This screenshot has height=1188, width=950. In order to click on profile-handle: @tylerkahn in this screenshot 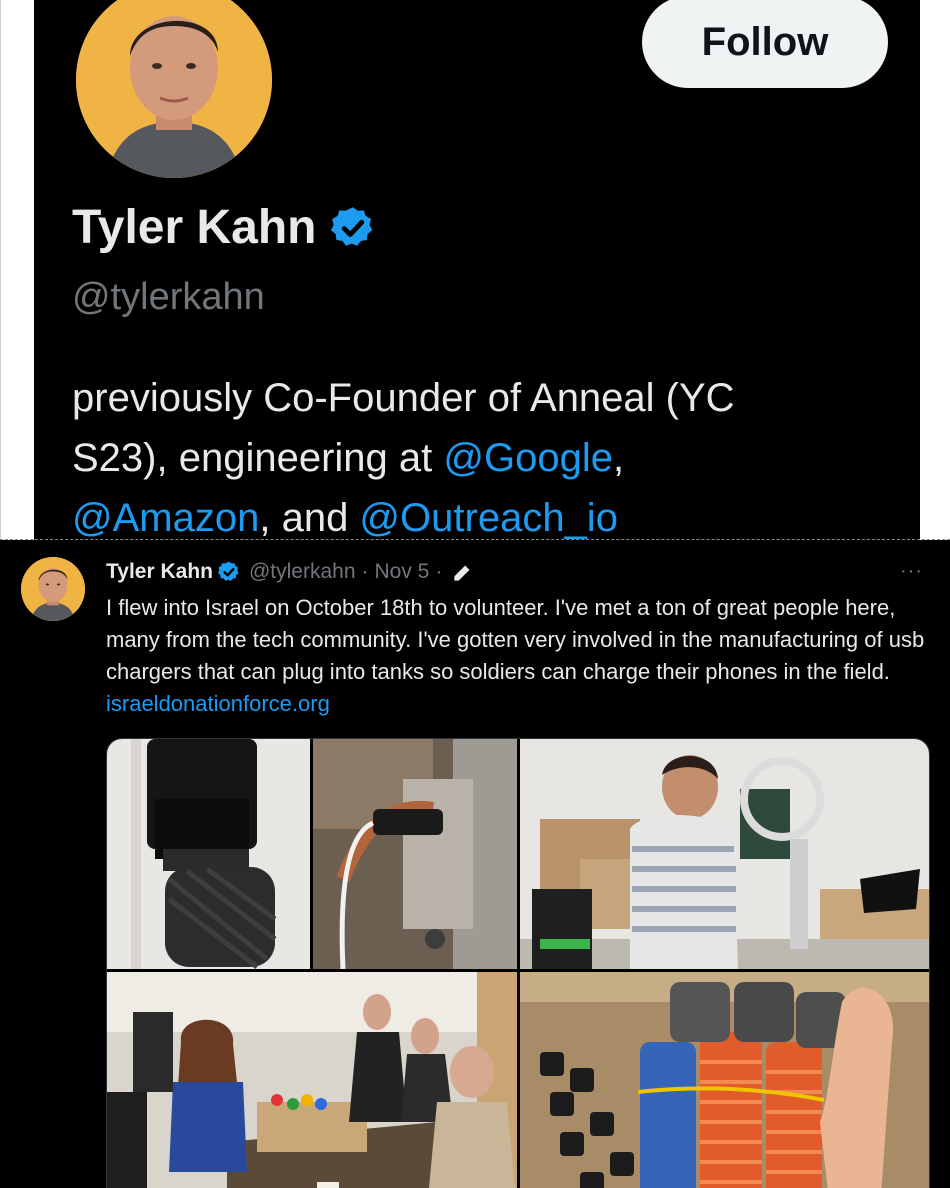, I will do `click(168, 297)`.